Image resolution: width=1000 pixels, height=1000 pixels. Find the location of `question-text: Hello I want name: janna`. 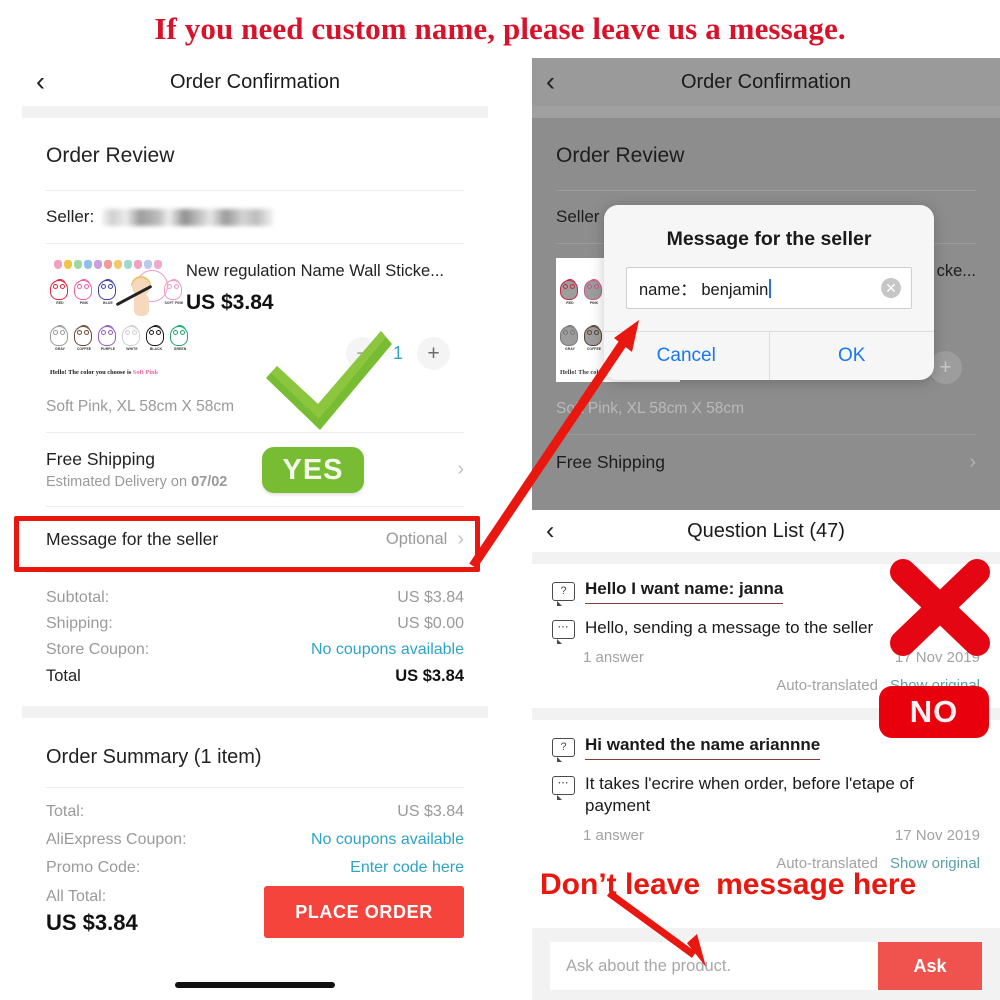

question-text: Hello I want name: janna is located at coordinates (684, 591).